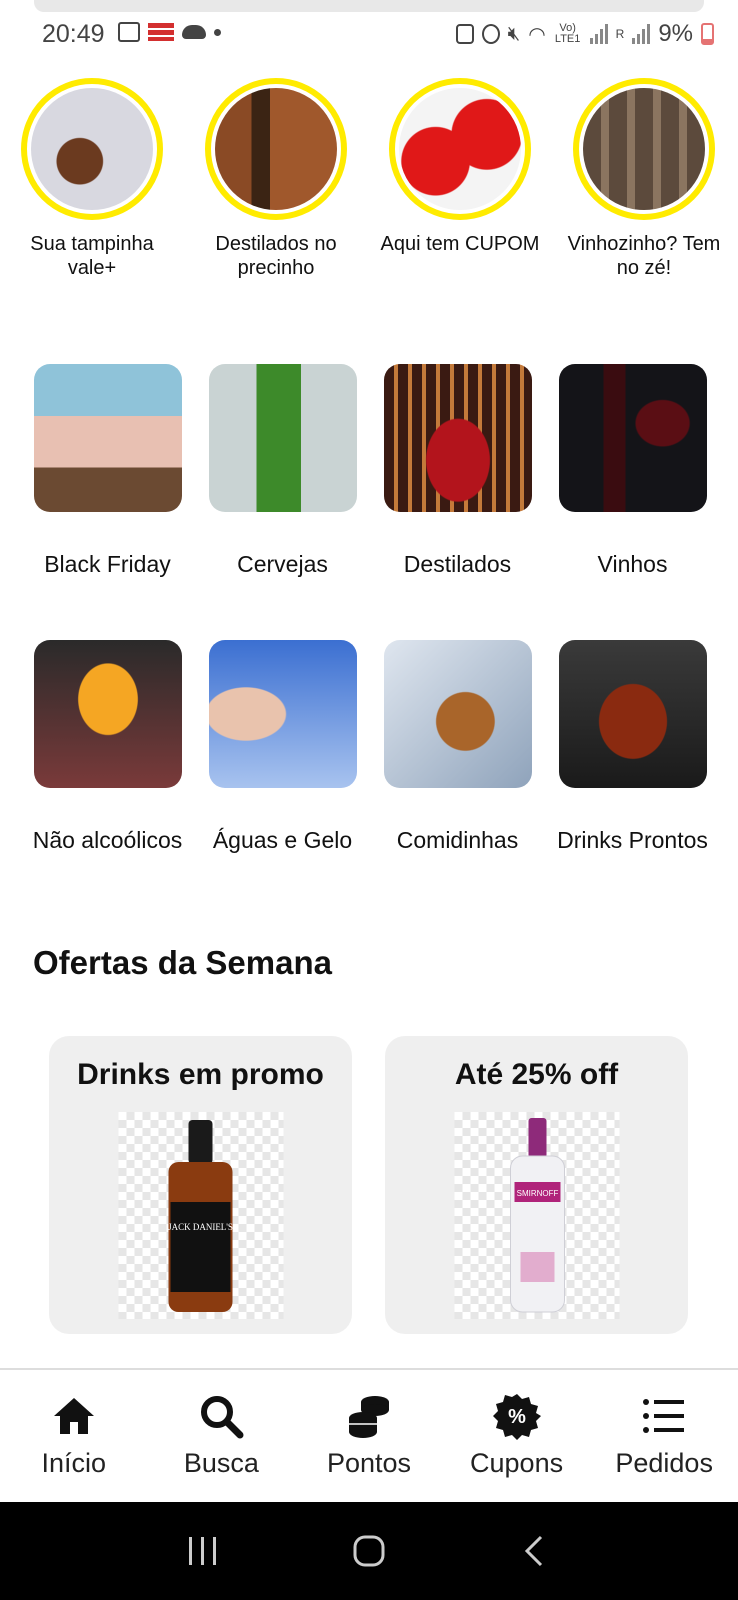 This screenshot has width=738, height=1600. Describe the element at coordinates (584, 34) in the screenshot. I see `system-status-icons: 🔇︎ ◠ Vo) LTE1 R 9%` at that location.